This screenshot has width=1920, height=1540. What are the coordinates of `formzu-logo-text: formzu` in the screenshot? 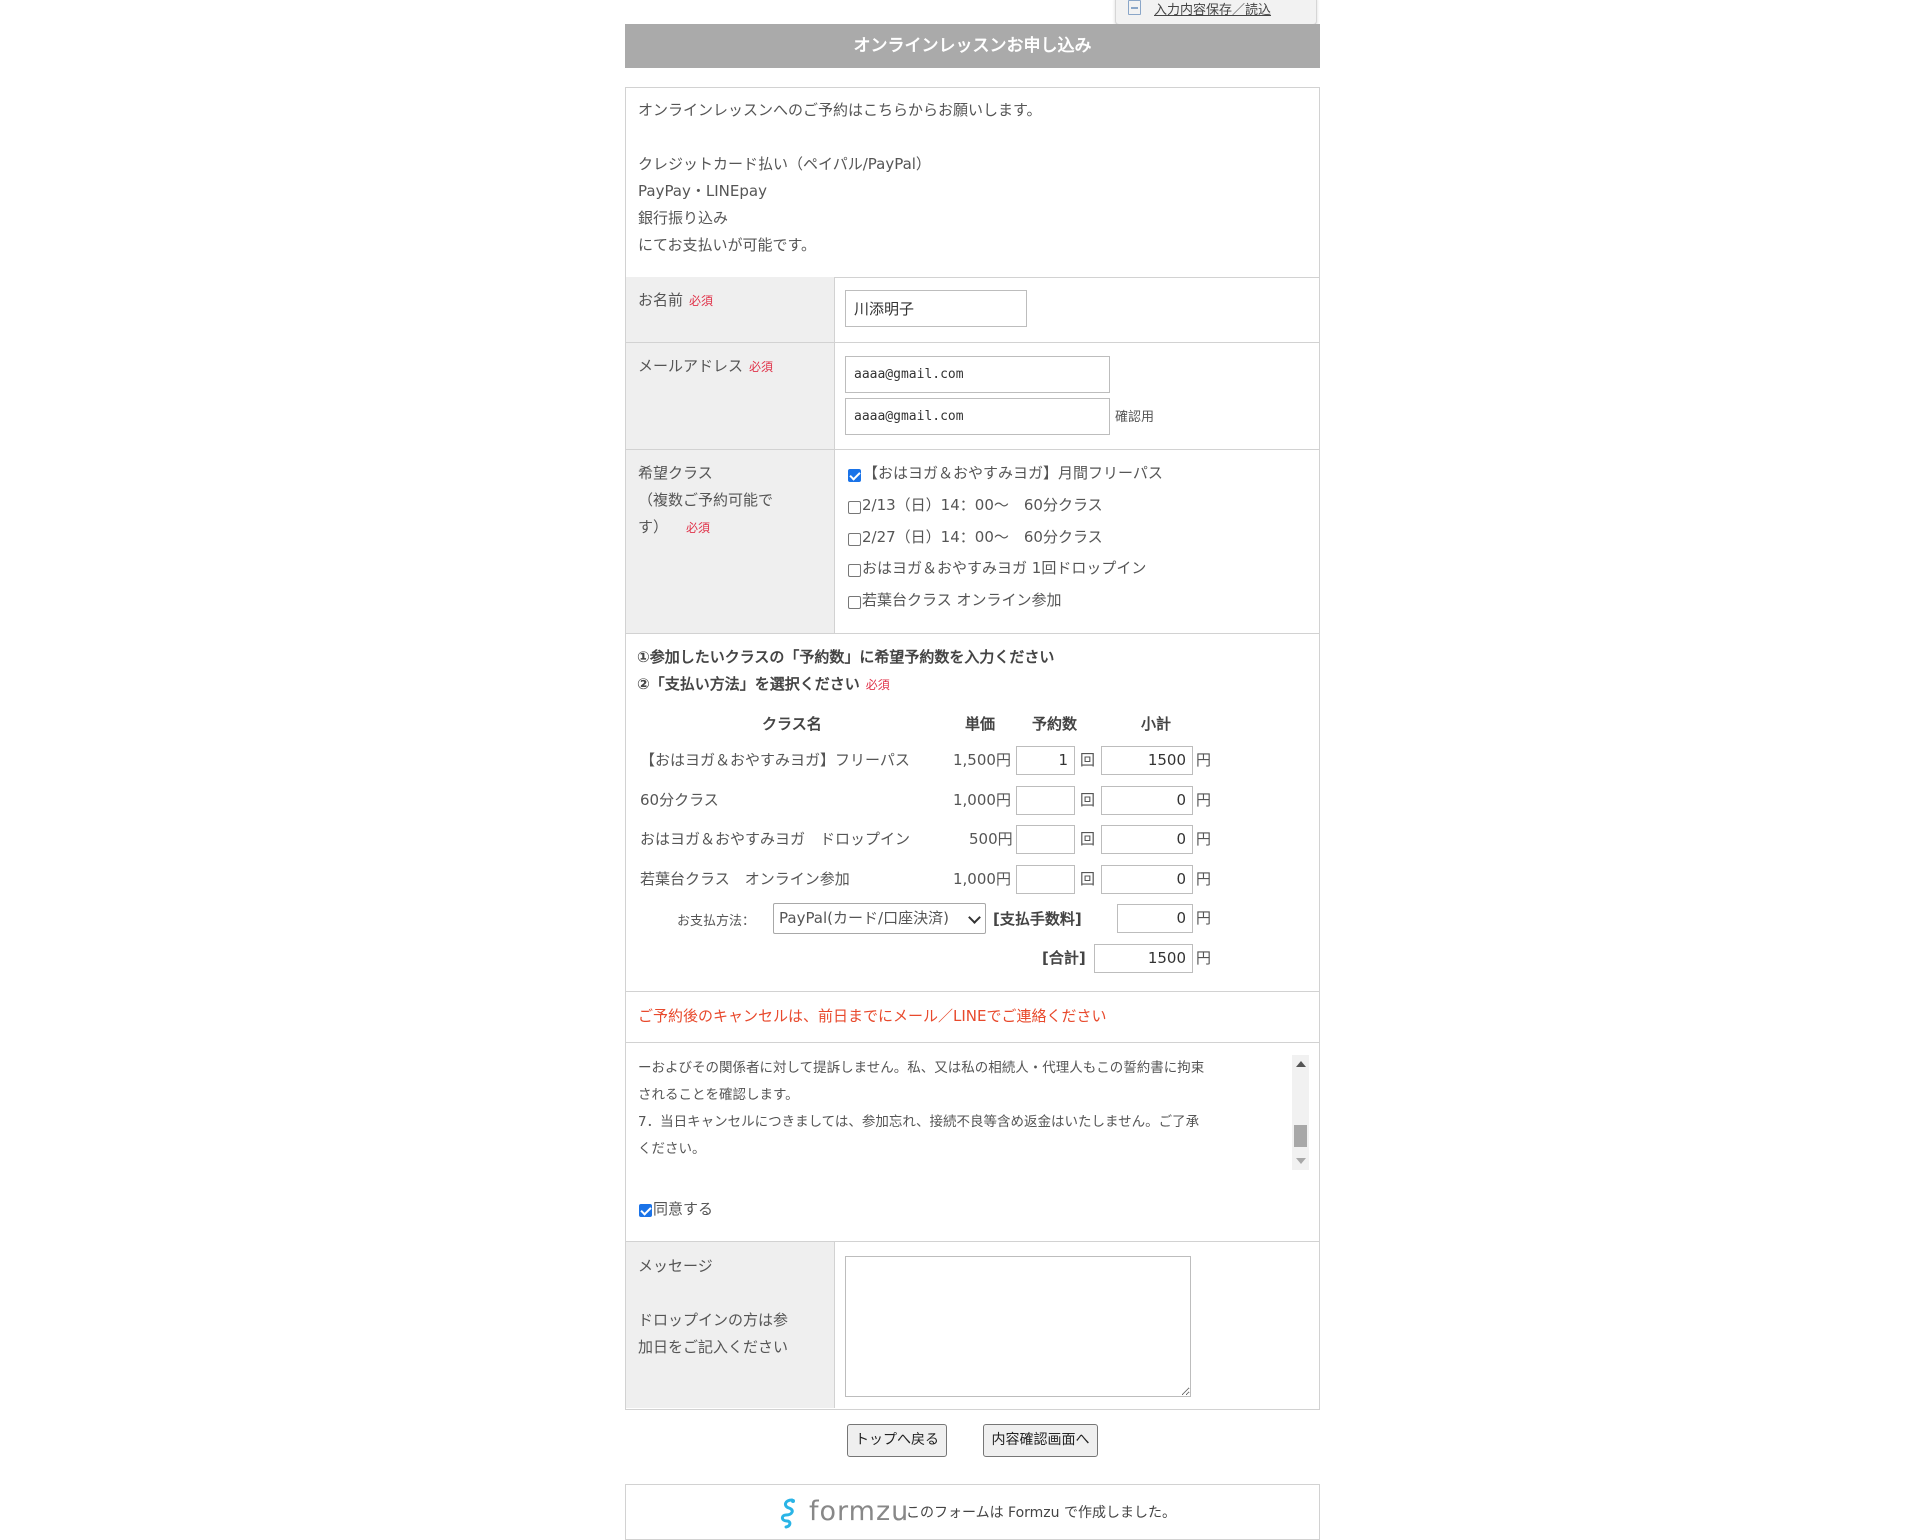 It's located at (859, 1511).